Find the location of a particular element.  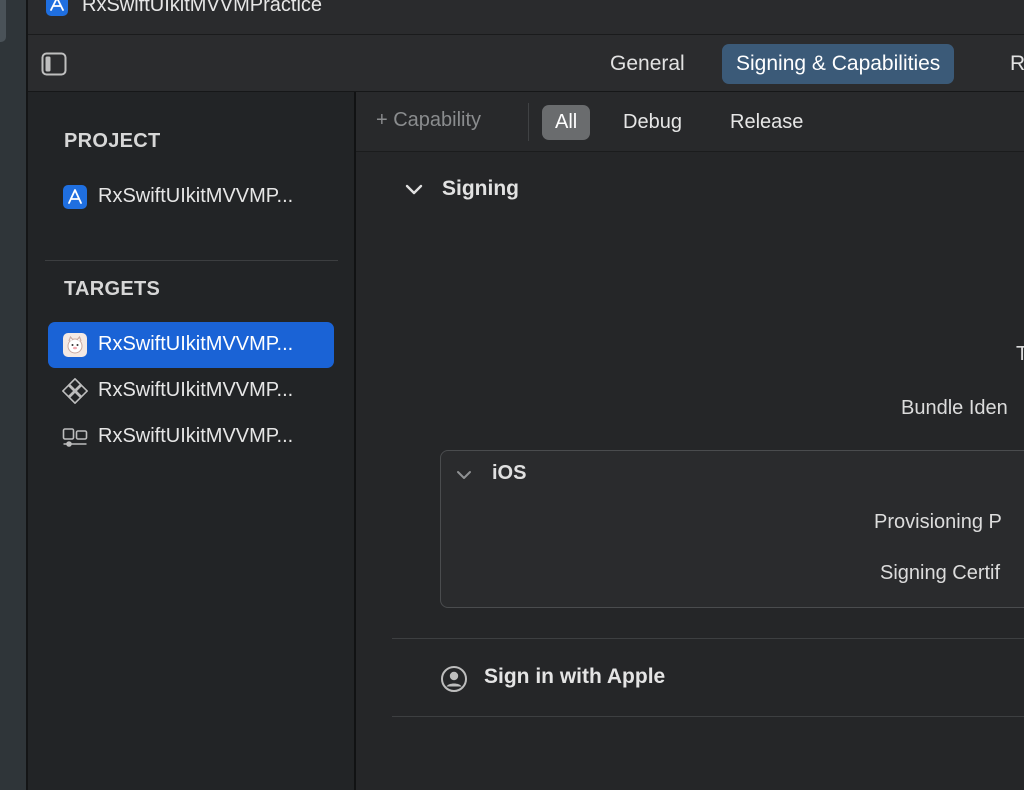

edge-handle is located at coordinates (3, 21).